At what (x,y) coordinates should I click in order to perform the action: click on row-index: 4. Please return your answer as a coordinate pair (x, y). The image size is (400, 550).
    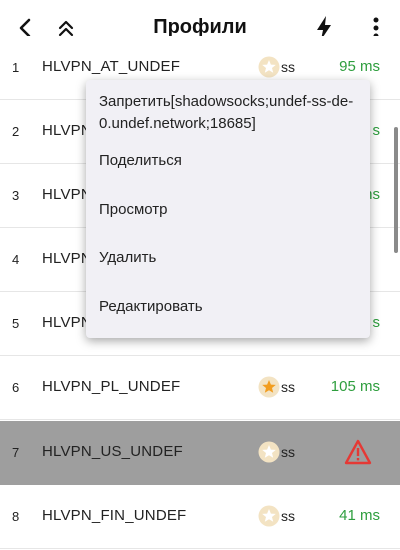
    Looking at the image, I should click on (16, 259).